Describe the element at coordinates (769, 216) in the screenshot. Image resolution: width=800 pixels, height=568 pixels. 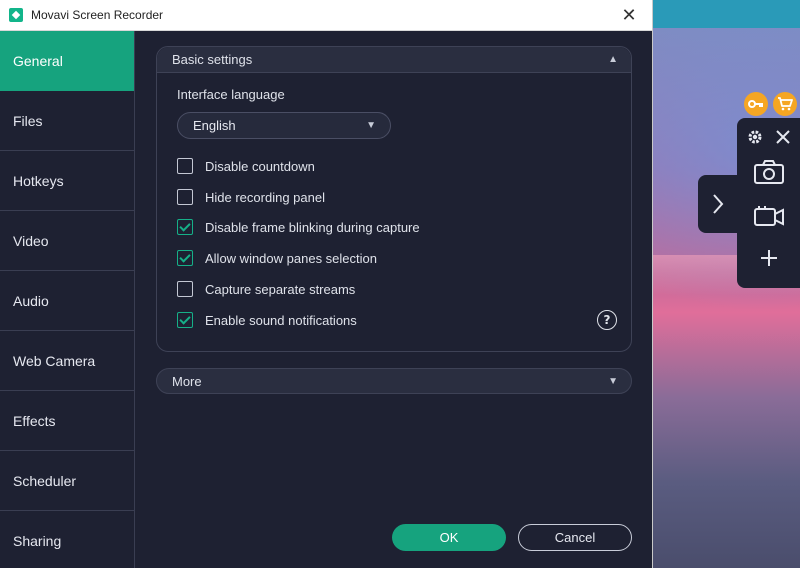
I see `video-camera-icon` at that location.